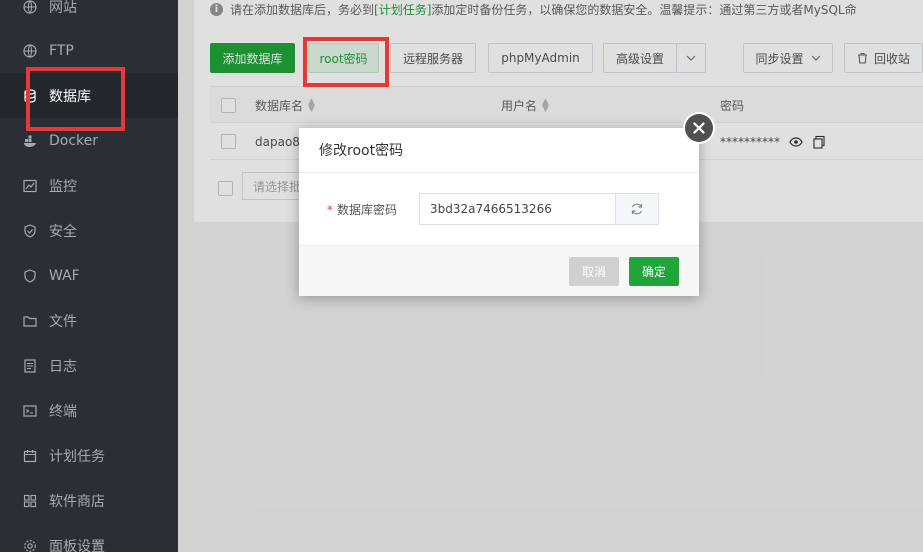 The height and width of the screenshot is (552, 923). I want to click on sidebar-item-files: 文件, so click(89, 320).